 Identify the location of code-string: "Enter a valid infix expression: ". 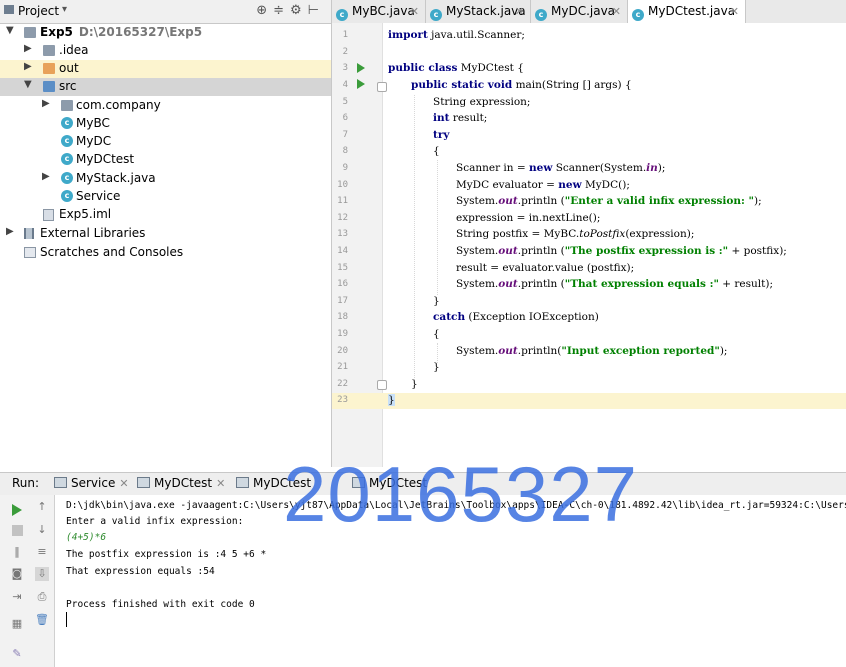
(659, 201).